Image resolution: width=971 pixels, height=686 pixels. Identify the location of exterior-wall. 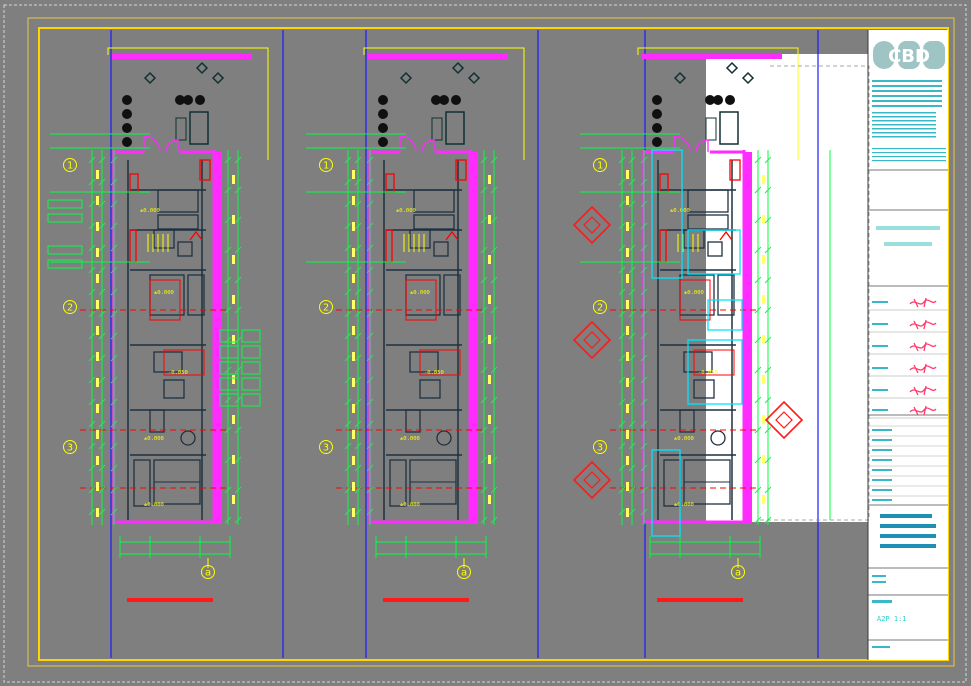
(164, 337).